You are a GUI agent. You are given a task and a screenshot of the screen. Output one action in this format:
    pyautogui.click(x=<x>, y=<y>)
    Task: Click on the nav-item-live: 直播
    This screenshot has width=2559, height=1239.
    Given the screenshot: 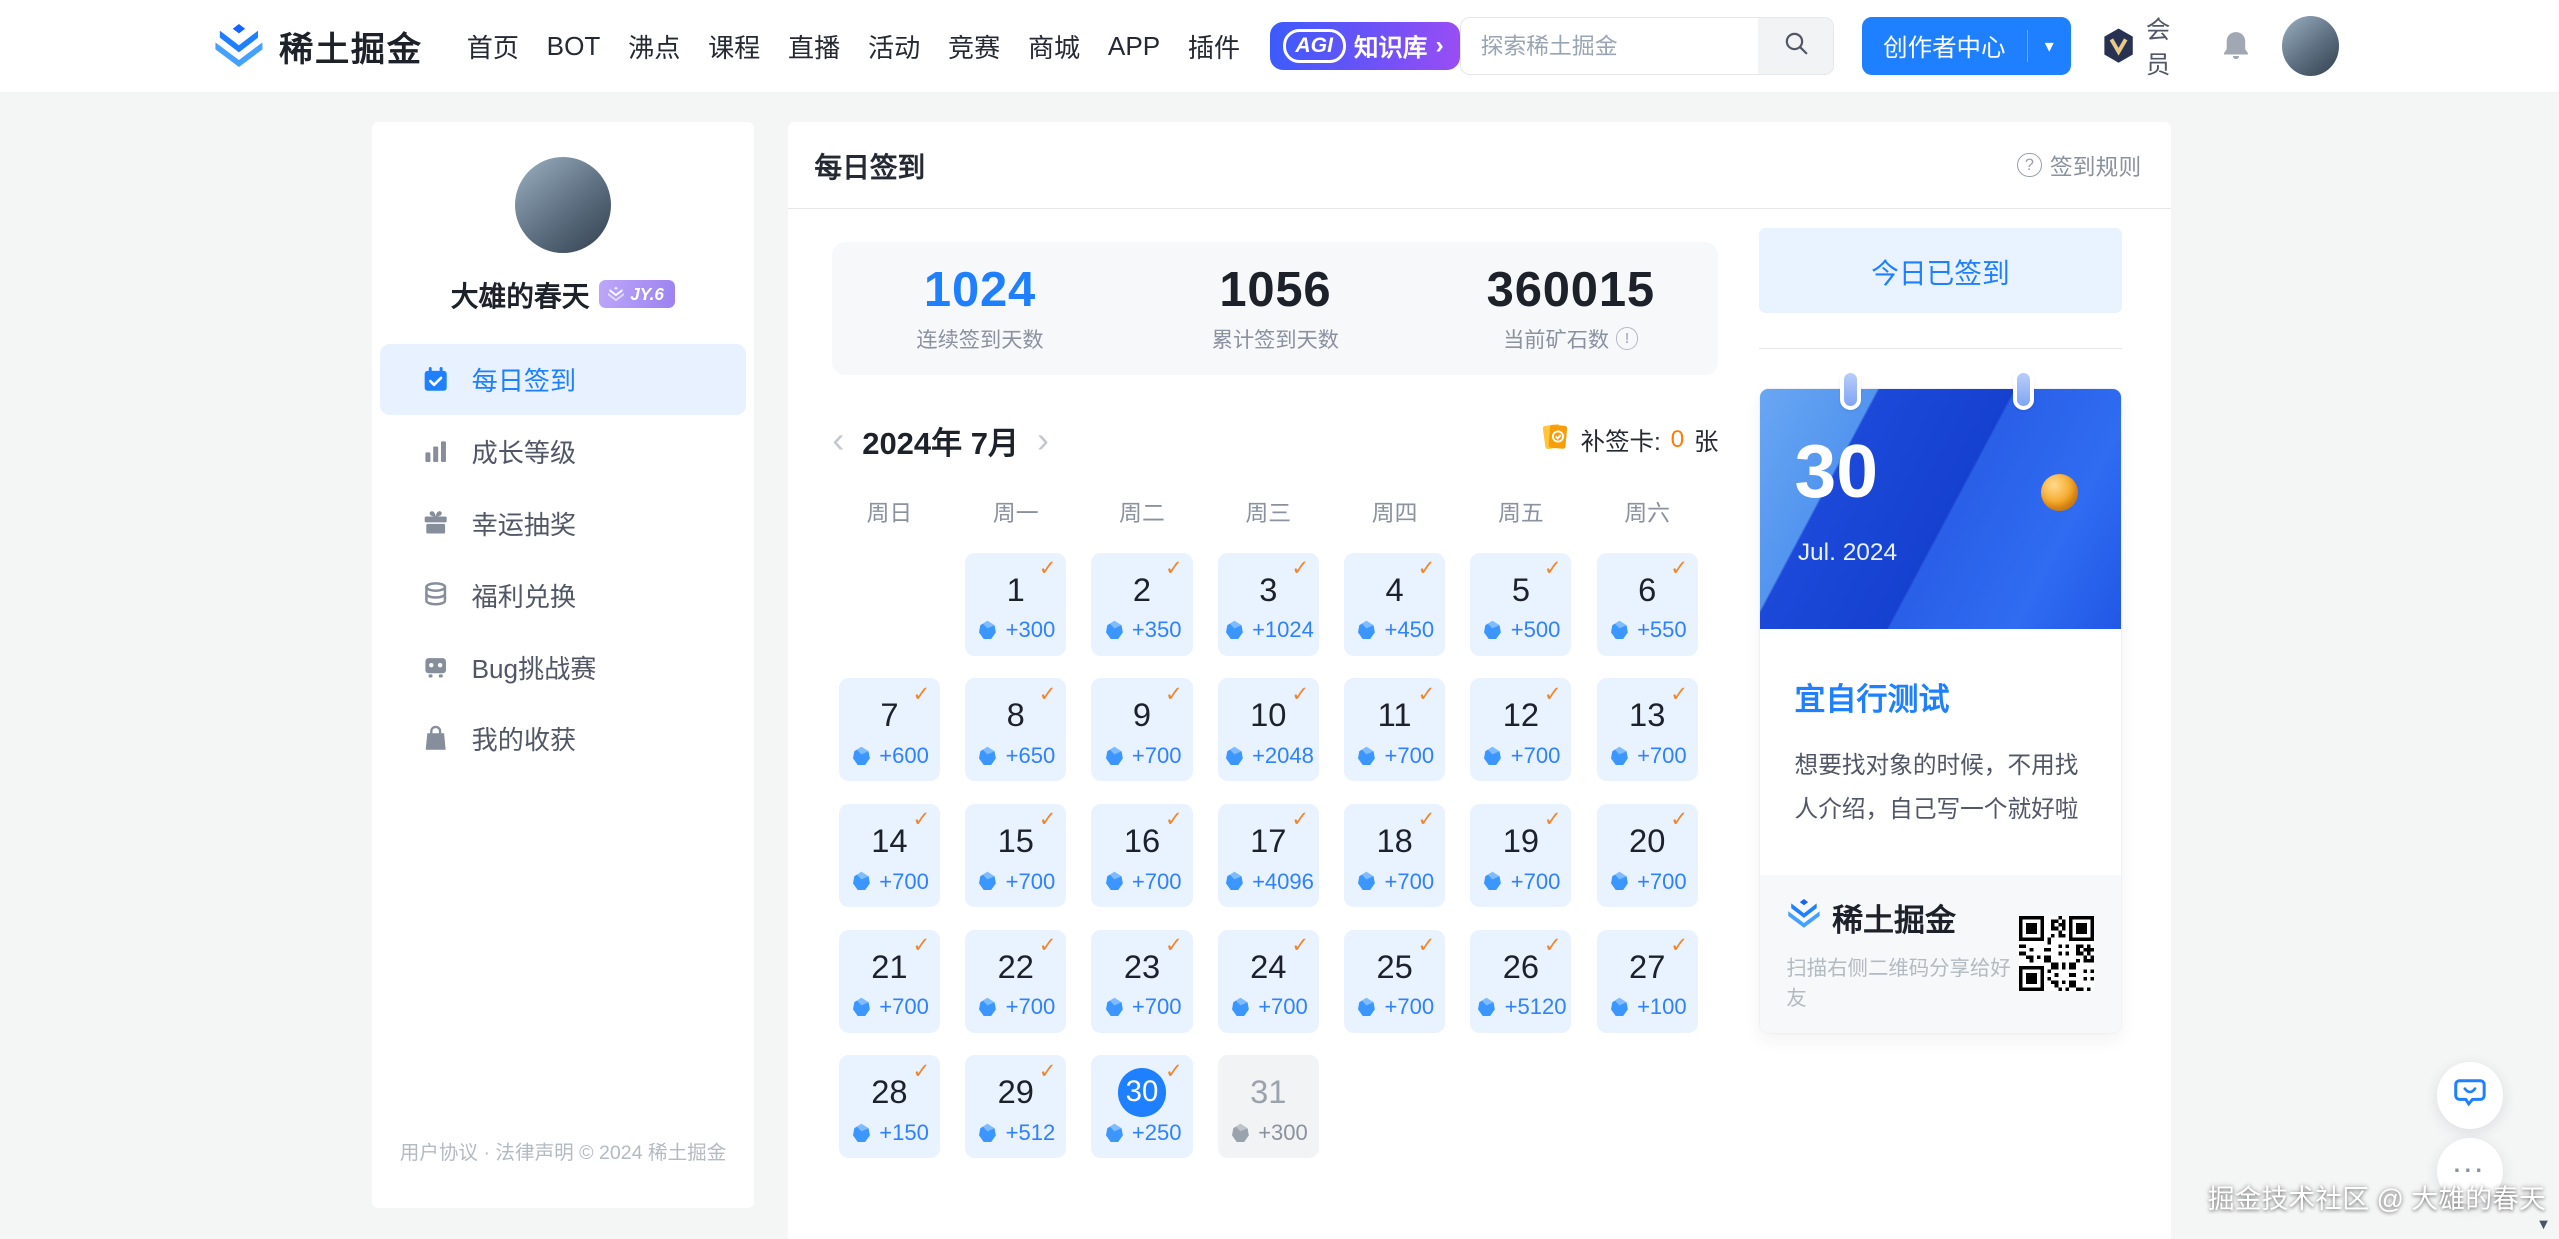 What is the action you would take?
    pyautogui.click(x=814, y=46)
    